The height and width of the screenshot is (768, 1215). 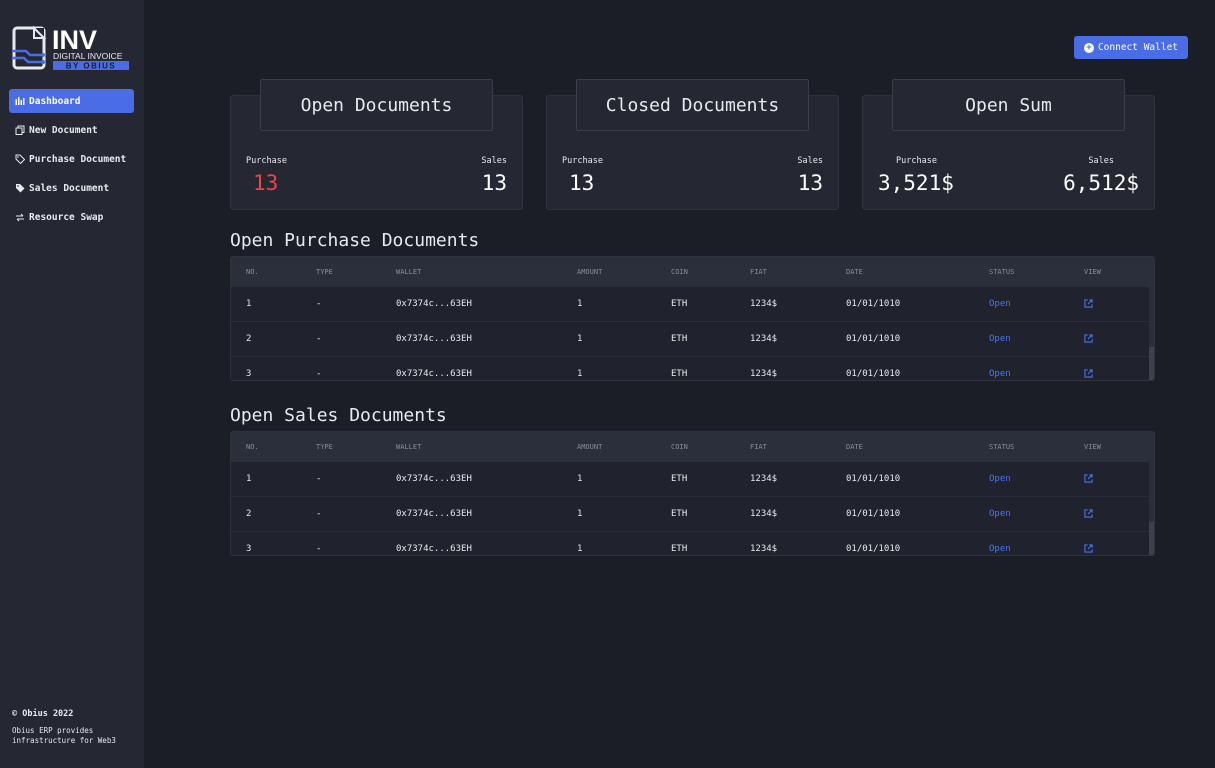 I want to click on sidebar-item-sales-document: Sales Document, so click(x=71, y=188).